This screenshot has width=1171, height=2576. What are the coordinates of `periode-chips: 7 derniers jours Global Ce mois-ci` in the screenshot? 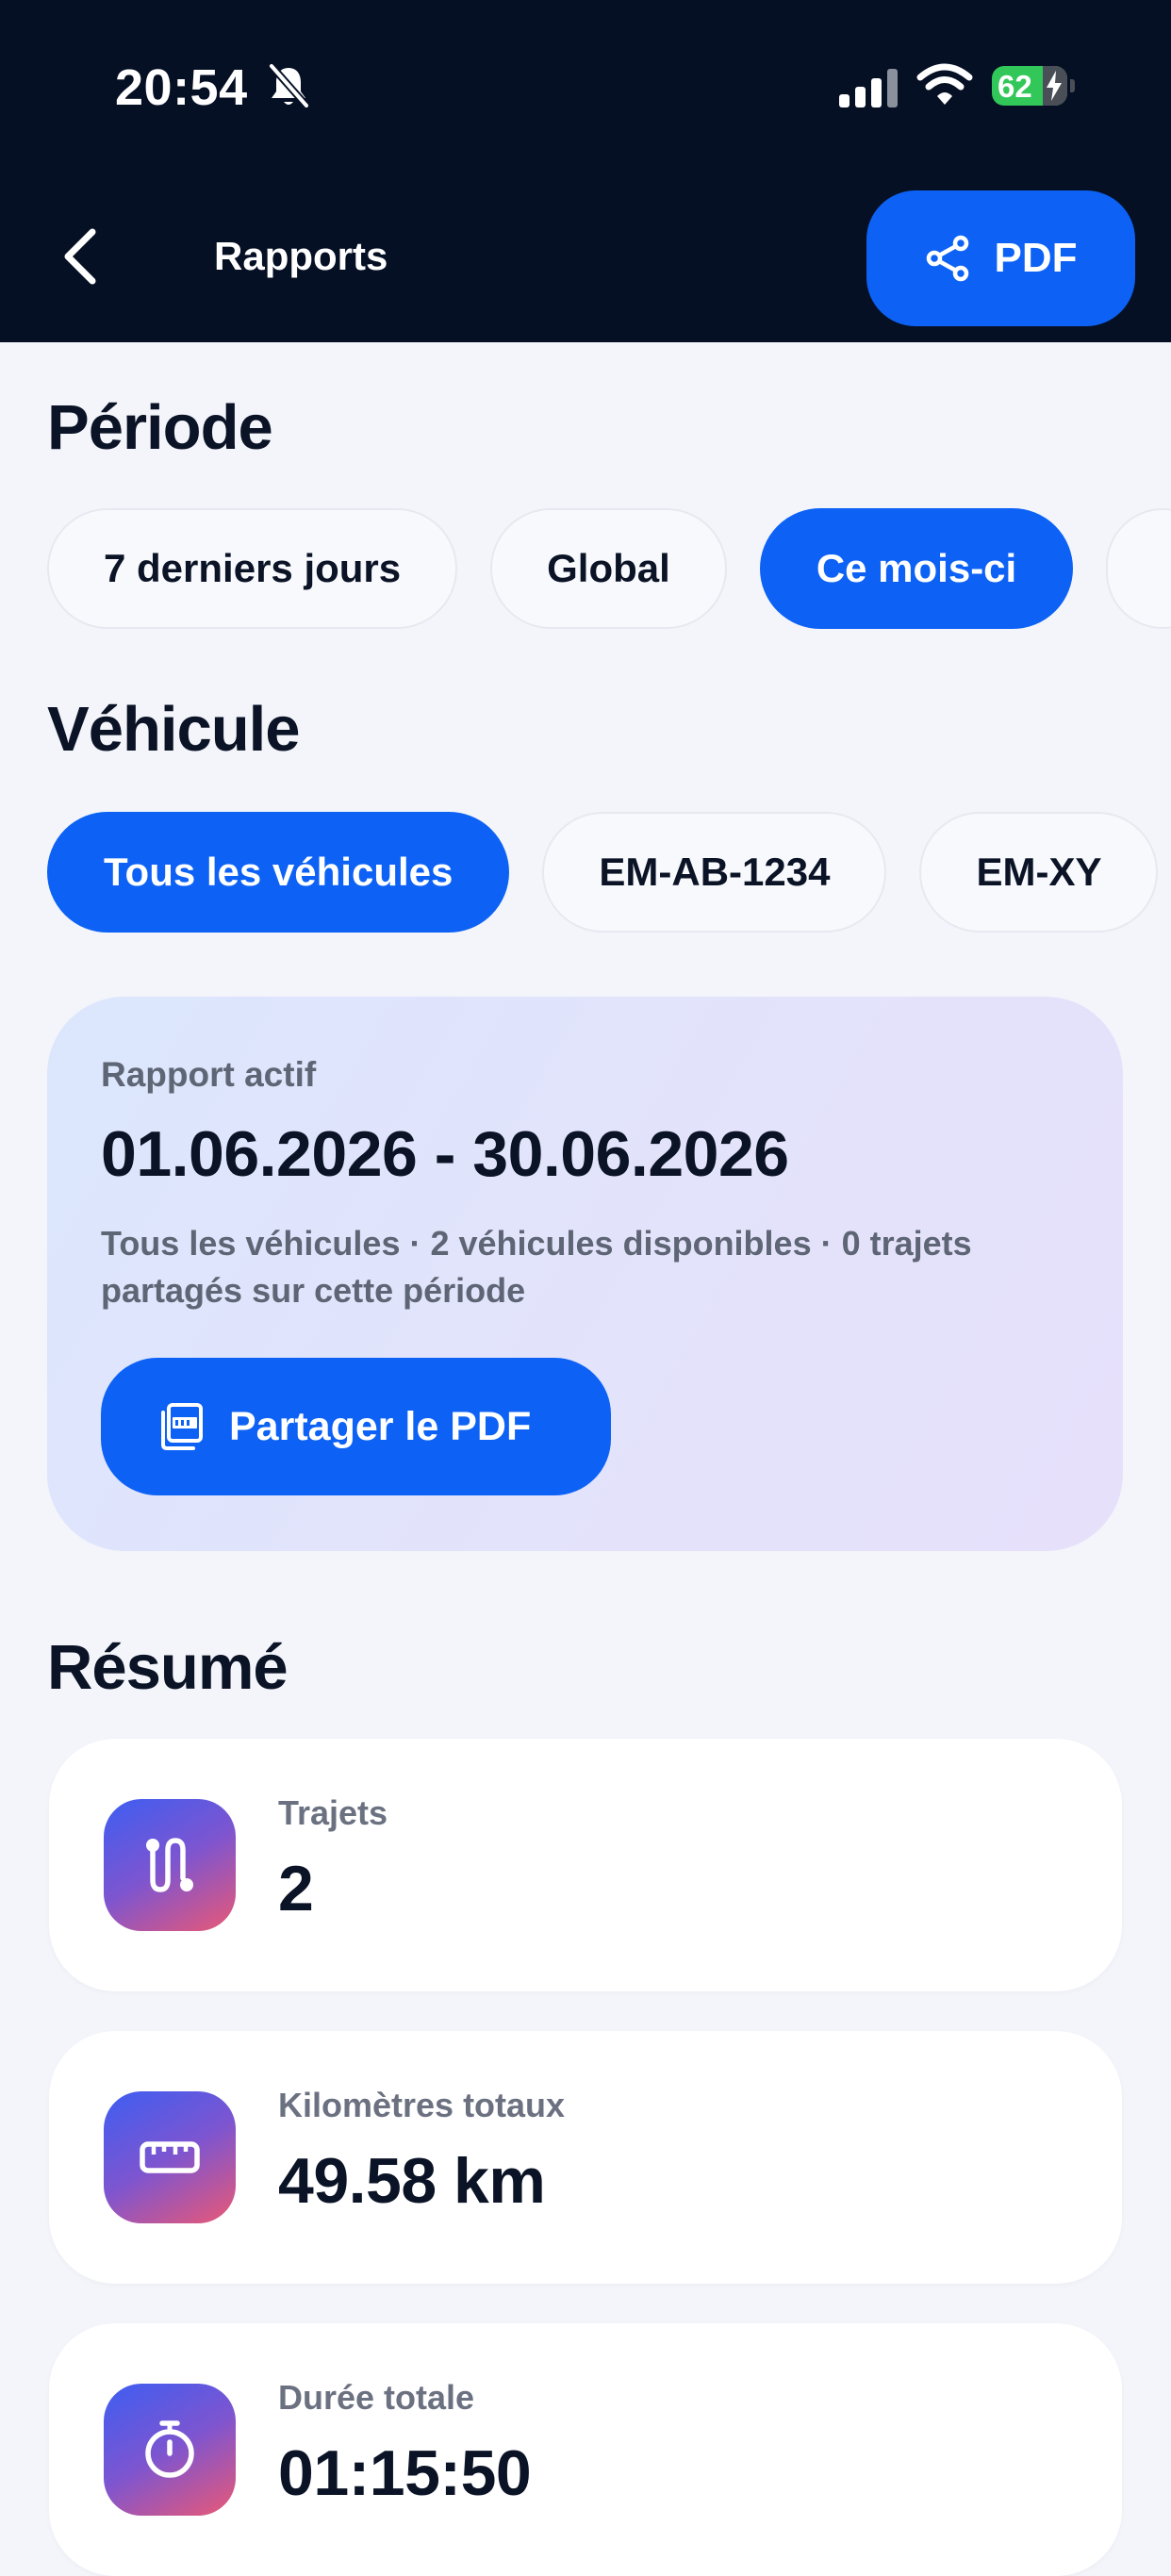 It's located at (609, 568).